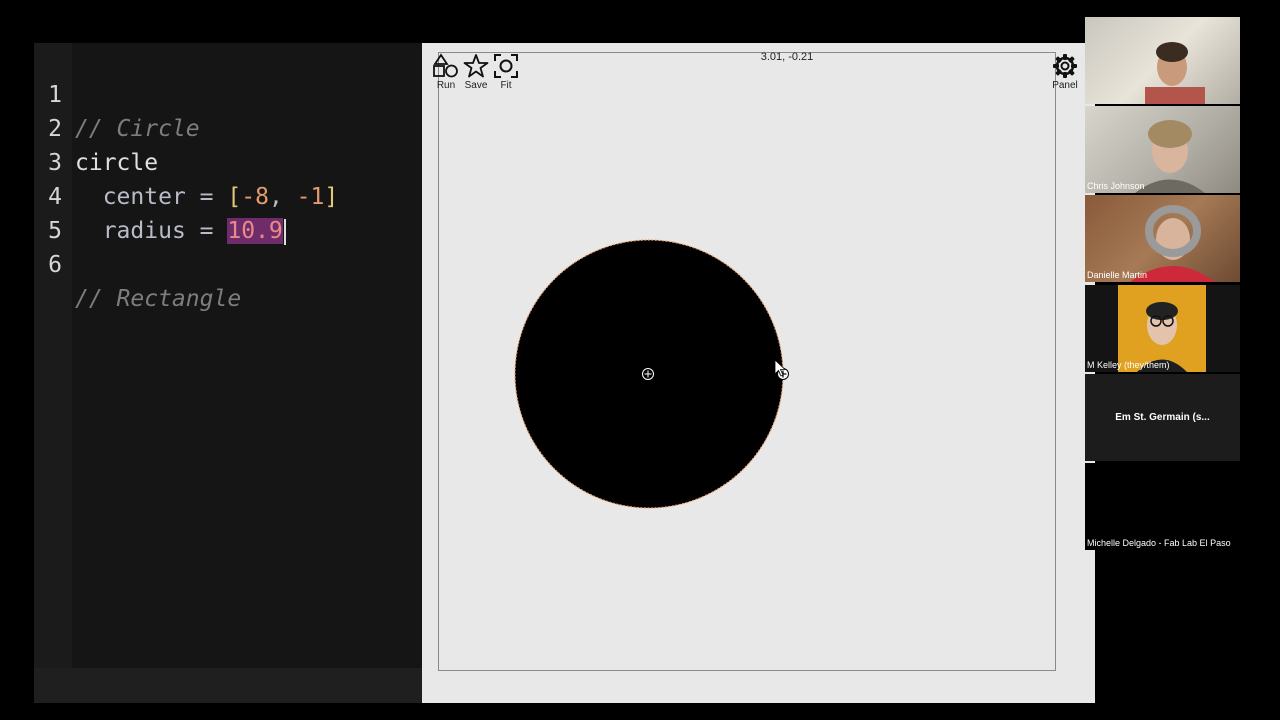 The height and width of the screenshot is (720, 1280). I want to click on participant-video-tile, so click(1162, 60).